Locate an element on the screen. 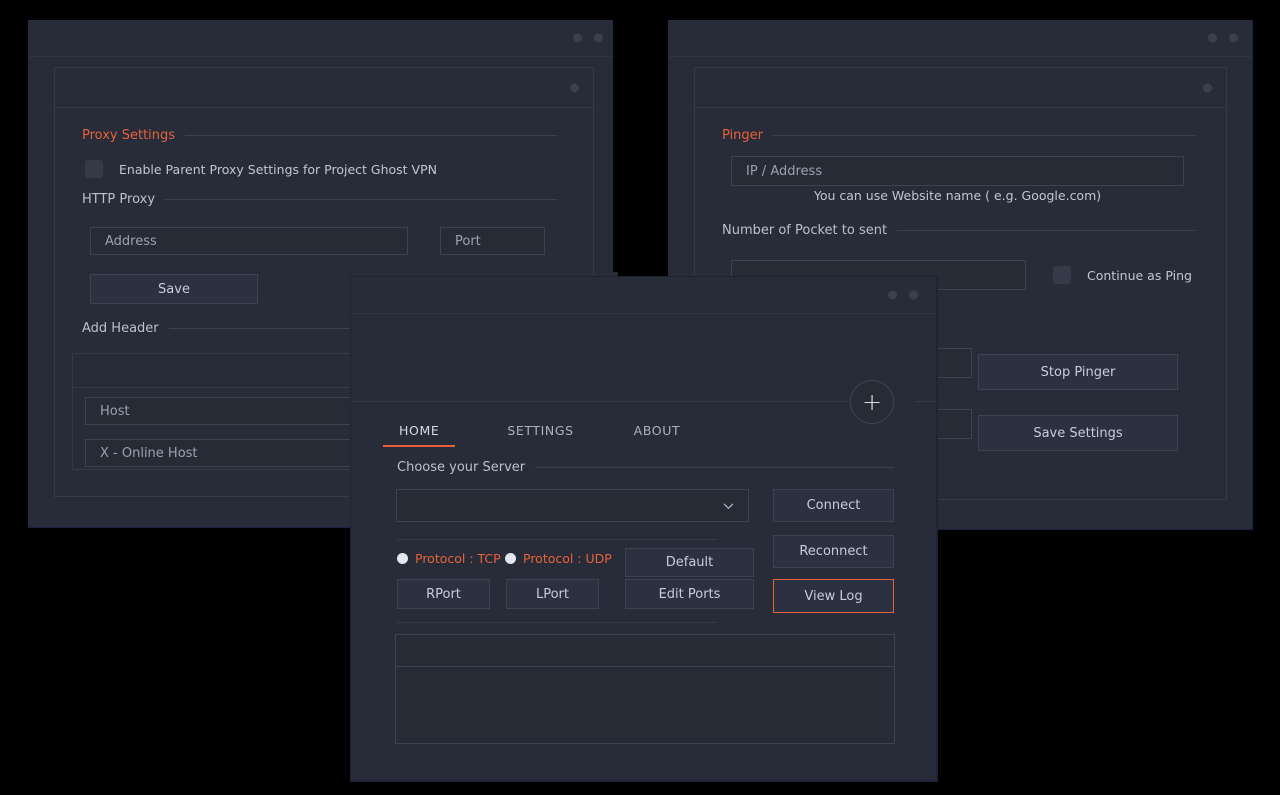  packets-label: Number of Pocket to sent is located at coordinates (805, 230).